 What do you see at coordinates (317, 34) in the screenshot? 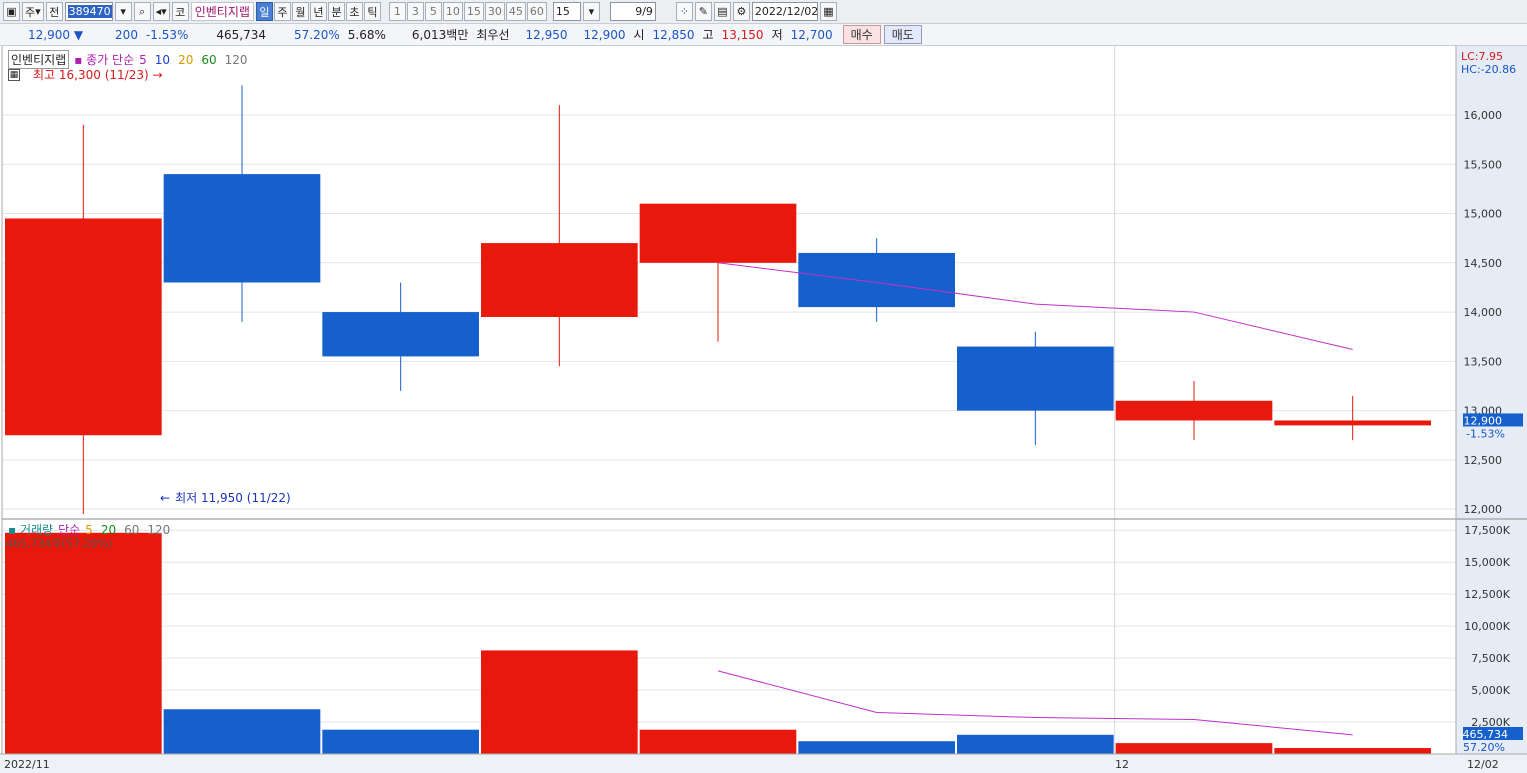
I see `volume-ratio: 57.20%` at bounding box center [317, 34].